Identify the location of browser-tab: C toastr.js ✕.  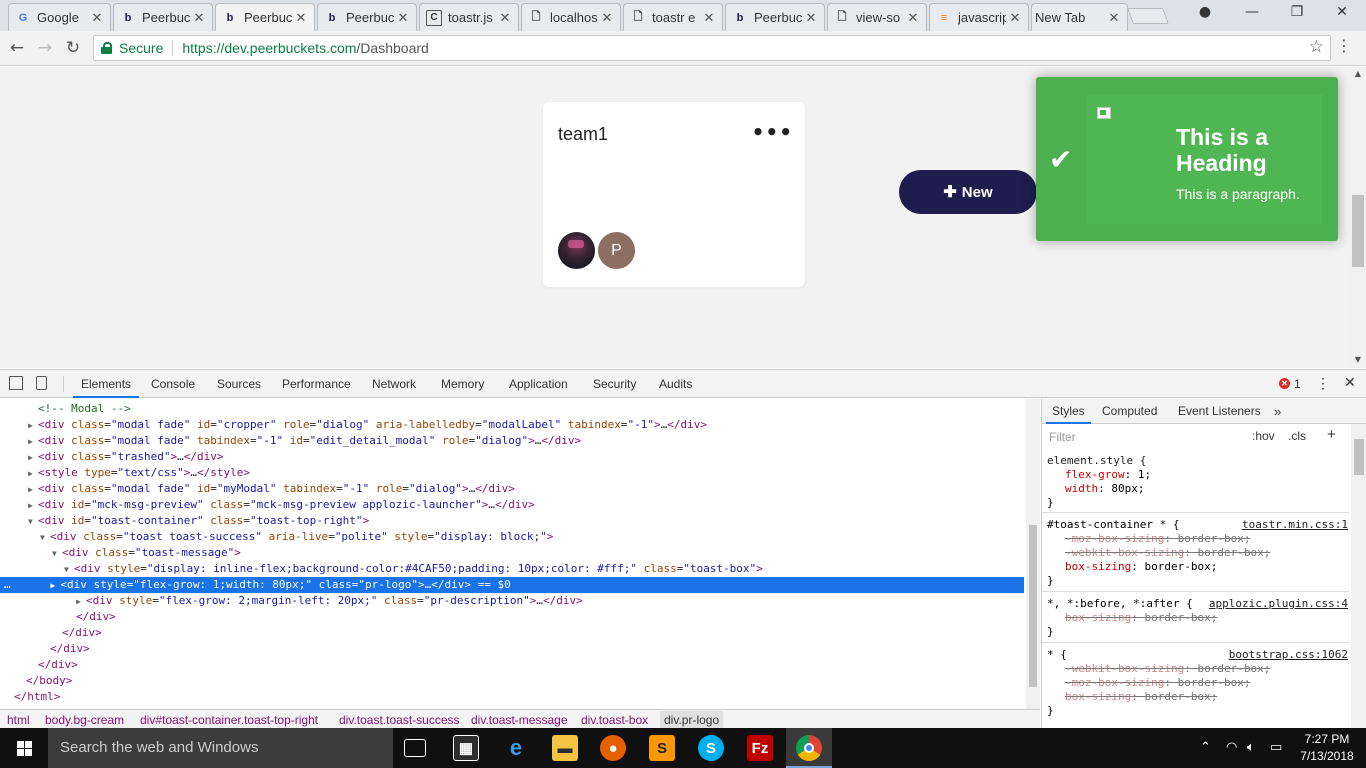
(469, 17).